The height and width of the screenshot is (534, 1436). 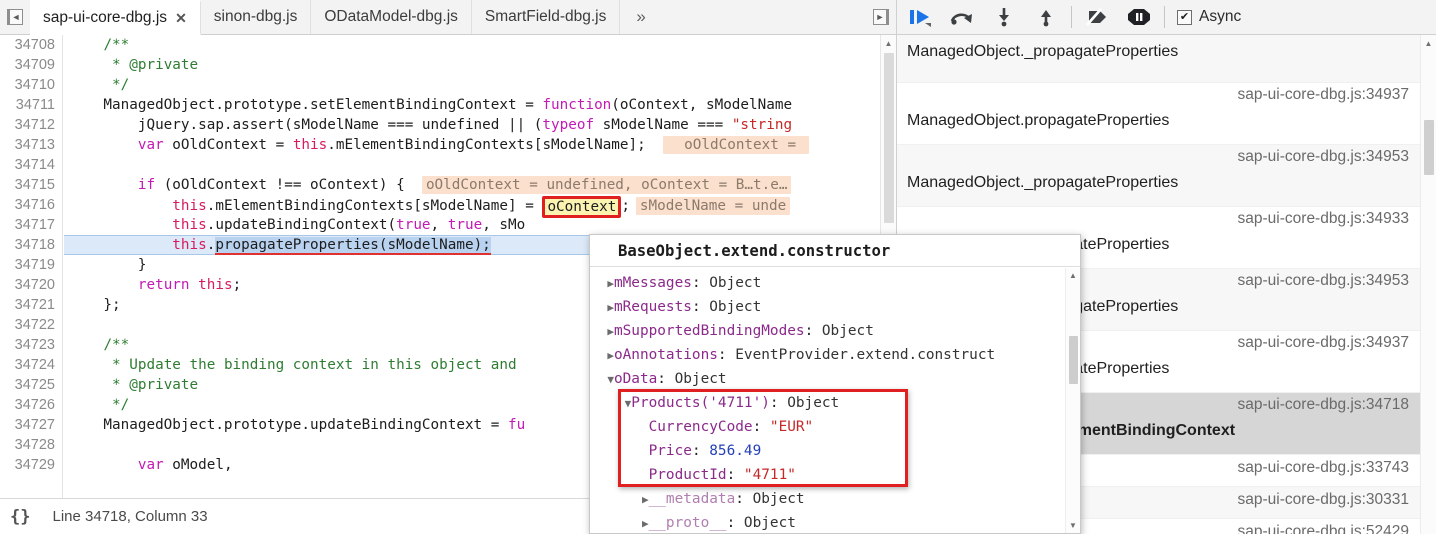 What do you see at coordinates (288, 185) in the screenshot?
I see `code-token: (oOldContext !== oContext) {` at bounding box center [288, 185].